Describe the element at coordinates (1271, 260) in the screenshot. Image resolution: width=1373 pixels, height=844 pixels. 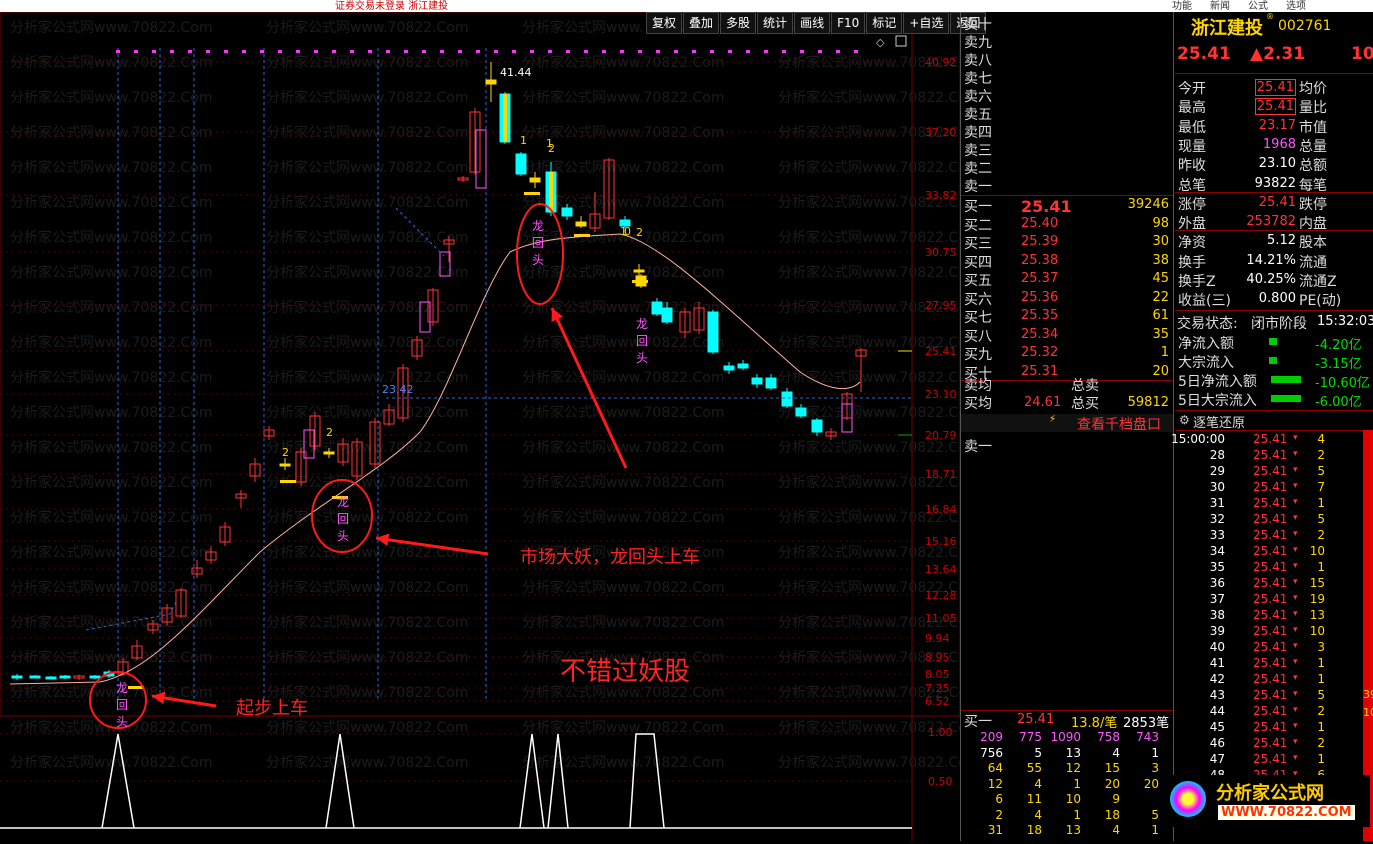
I see `quote-value: 14.21%` at that location.